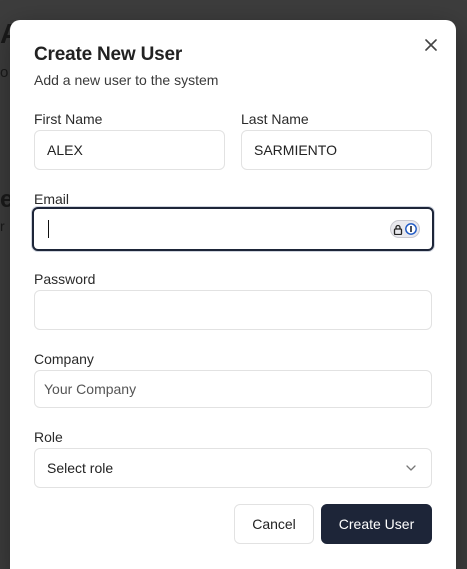 The height and width of the screenshot is (569, 467). Describe the element at coordinates (126, 80) in the screenshot. I see `dialog-subtitle: Add a new user to the system` at that location.